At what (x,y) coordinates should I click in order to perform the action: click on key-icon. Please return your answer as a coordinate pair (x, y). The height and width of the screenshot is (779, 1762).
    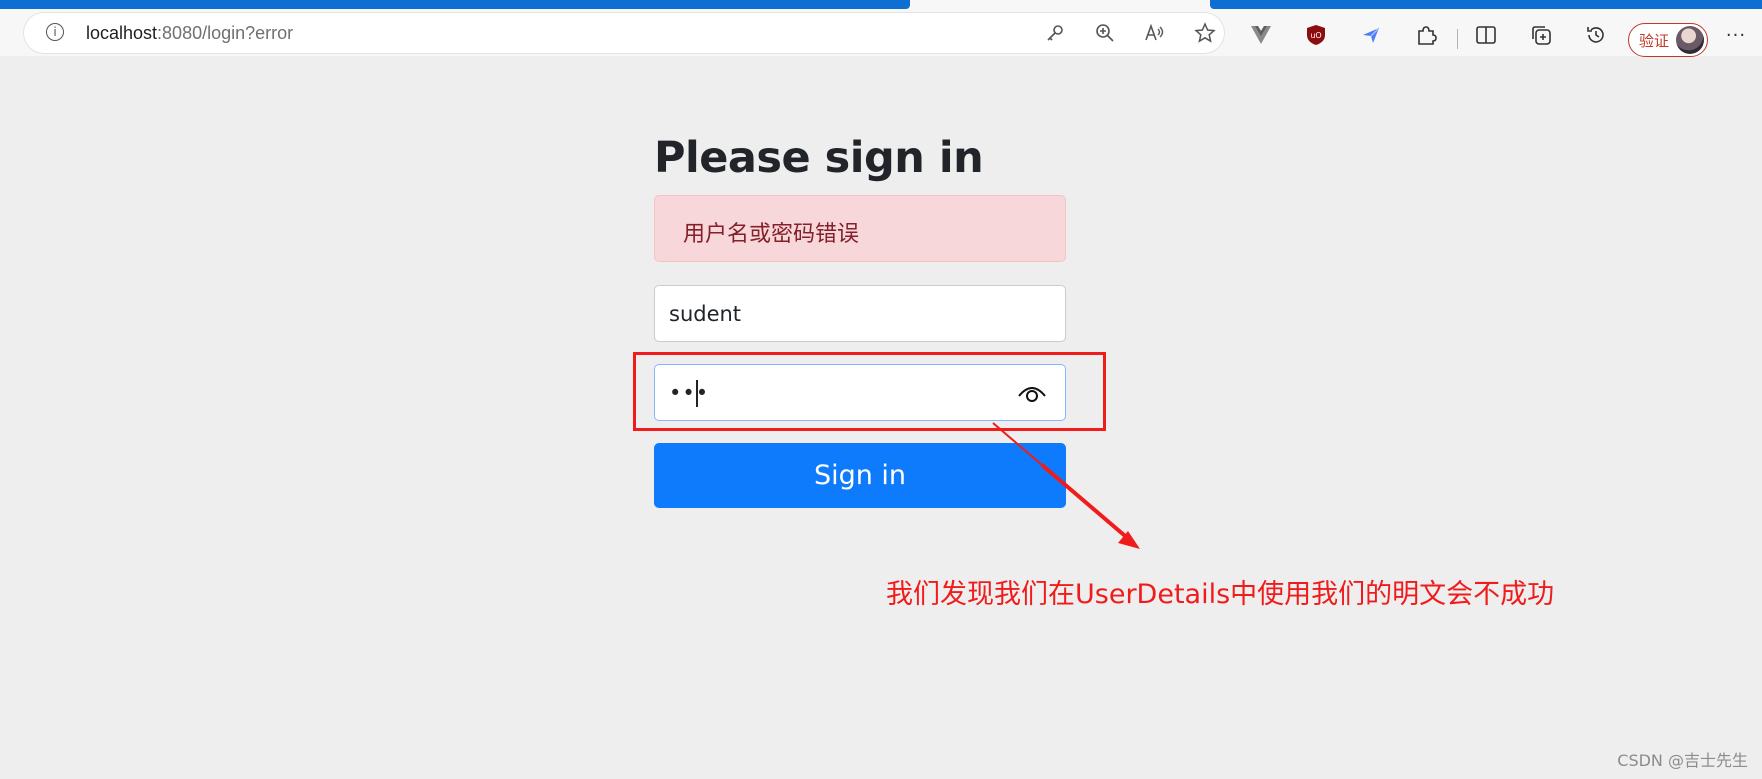
    Looking at the image, I should click on (1055, 33).